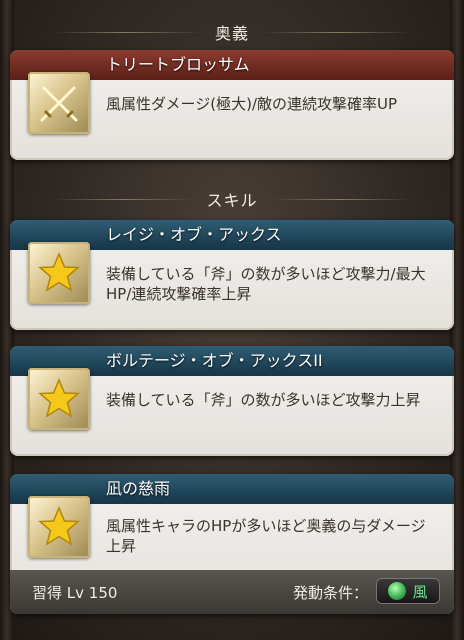 The height and width of the screenshot is (640, 464). What do you see at coordinates (420, 591) in the screenshot?
I see `condition-value: 風` at bounding box center [420, 591].